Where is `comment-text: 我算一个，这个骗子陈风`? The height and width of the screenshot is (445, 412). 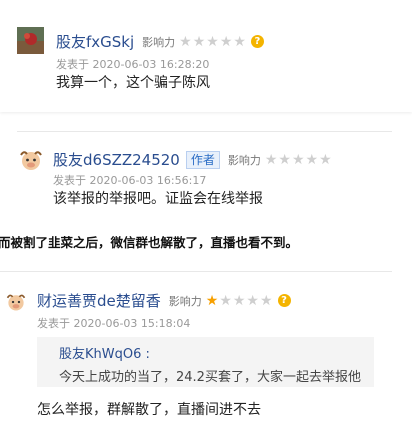
comment-text: 我算一个，这个骗子陈风 is located at coordinates (133, 83).